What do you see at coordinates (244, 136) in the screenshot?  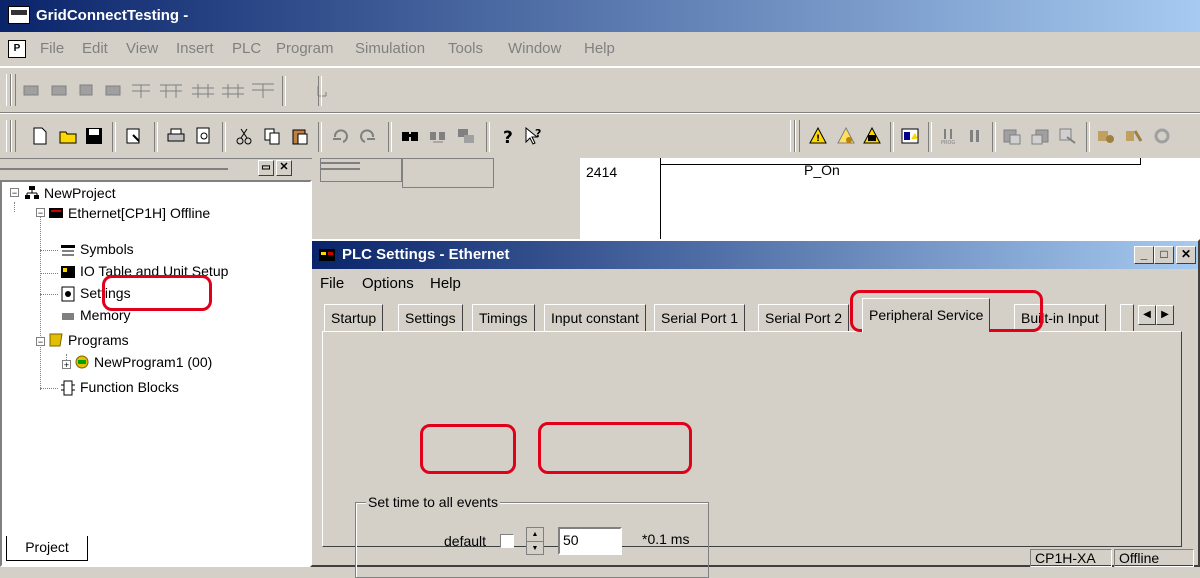 I see `cut-icon` at bounding box center [244, 136].